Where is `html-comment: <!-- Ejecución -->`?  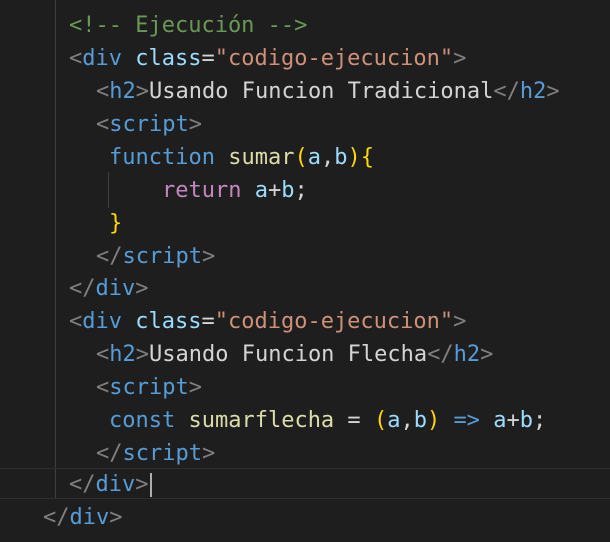 html-comment: <!-- Ejecución --> is located at coordinates (188, 25).